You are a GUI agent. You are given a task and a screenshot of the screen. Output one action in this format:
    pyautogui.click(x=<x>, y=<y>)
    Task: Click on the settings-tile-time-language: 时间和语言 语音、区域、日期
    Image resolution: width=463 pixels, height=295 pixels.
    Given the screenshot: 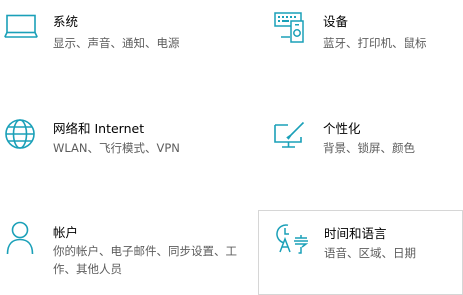 What is the action you would take?
    pyautogui.click(x=360, y=252)
    